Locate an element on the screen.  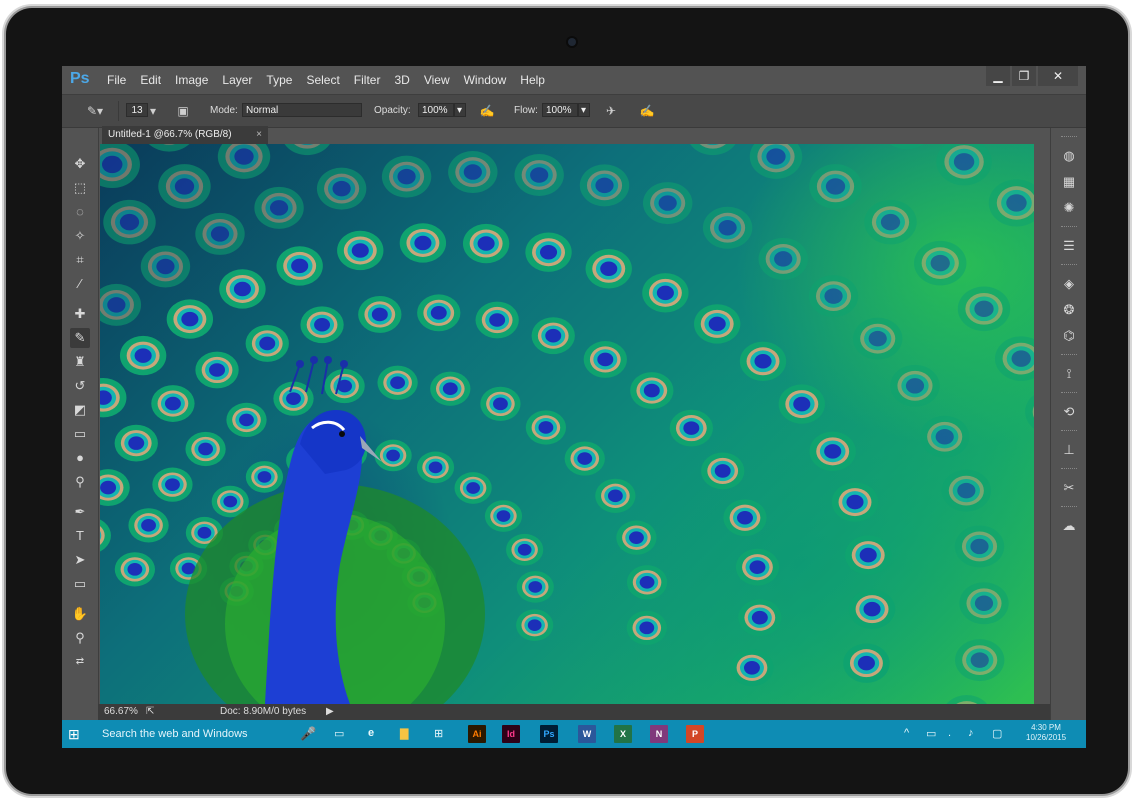
taskbar-search: Search the web and Windows is located at coordinates (175, 734).